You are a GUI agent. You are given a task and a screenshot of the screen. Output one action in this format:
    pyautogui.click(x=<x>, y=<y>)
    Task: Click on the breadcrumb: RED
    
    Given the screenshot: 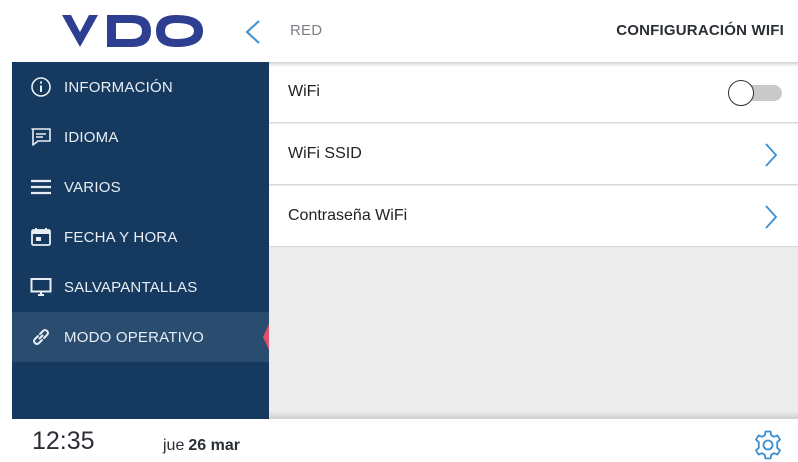 What is the action you would take?
    pyautogui.click(x=306, y=30)
    